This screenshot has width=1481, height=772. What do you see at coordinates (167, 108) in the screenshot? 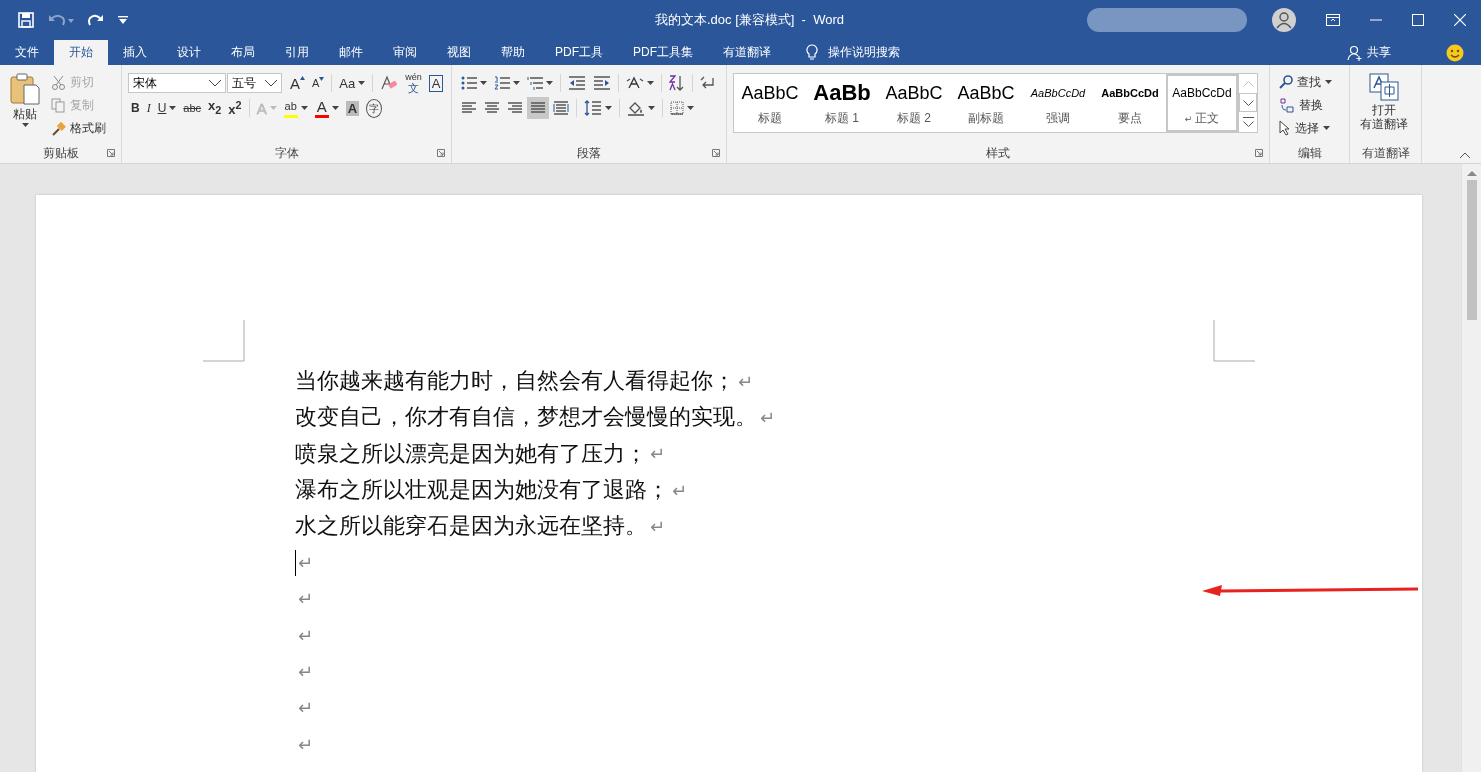
I see `format-button: U` at bounding box center [167, 108].